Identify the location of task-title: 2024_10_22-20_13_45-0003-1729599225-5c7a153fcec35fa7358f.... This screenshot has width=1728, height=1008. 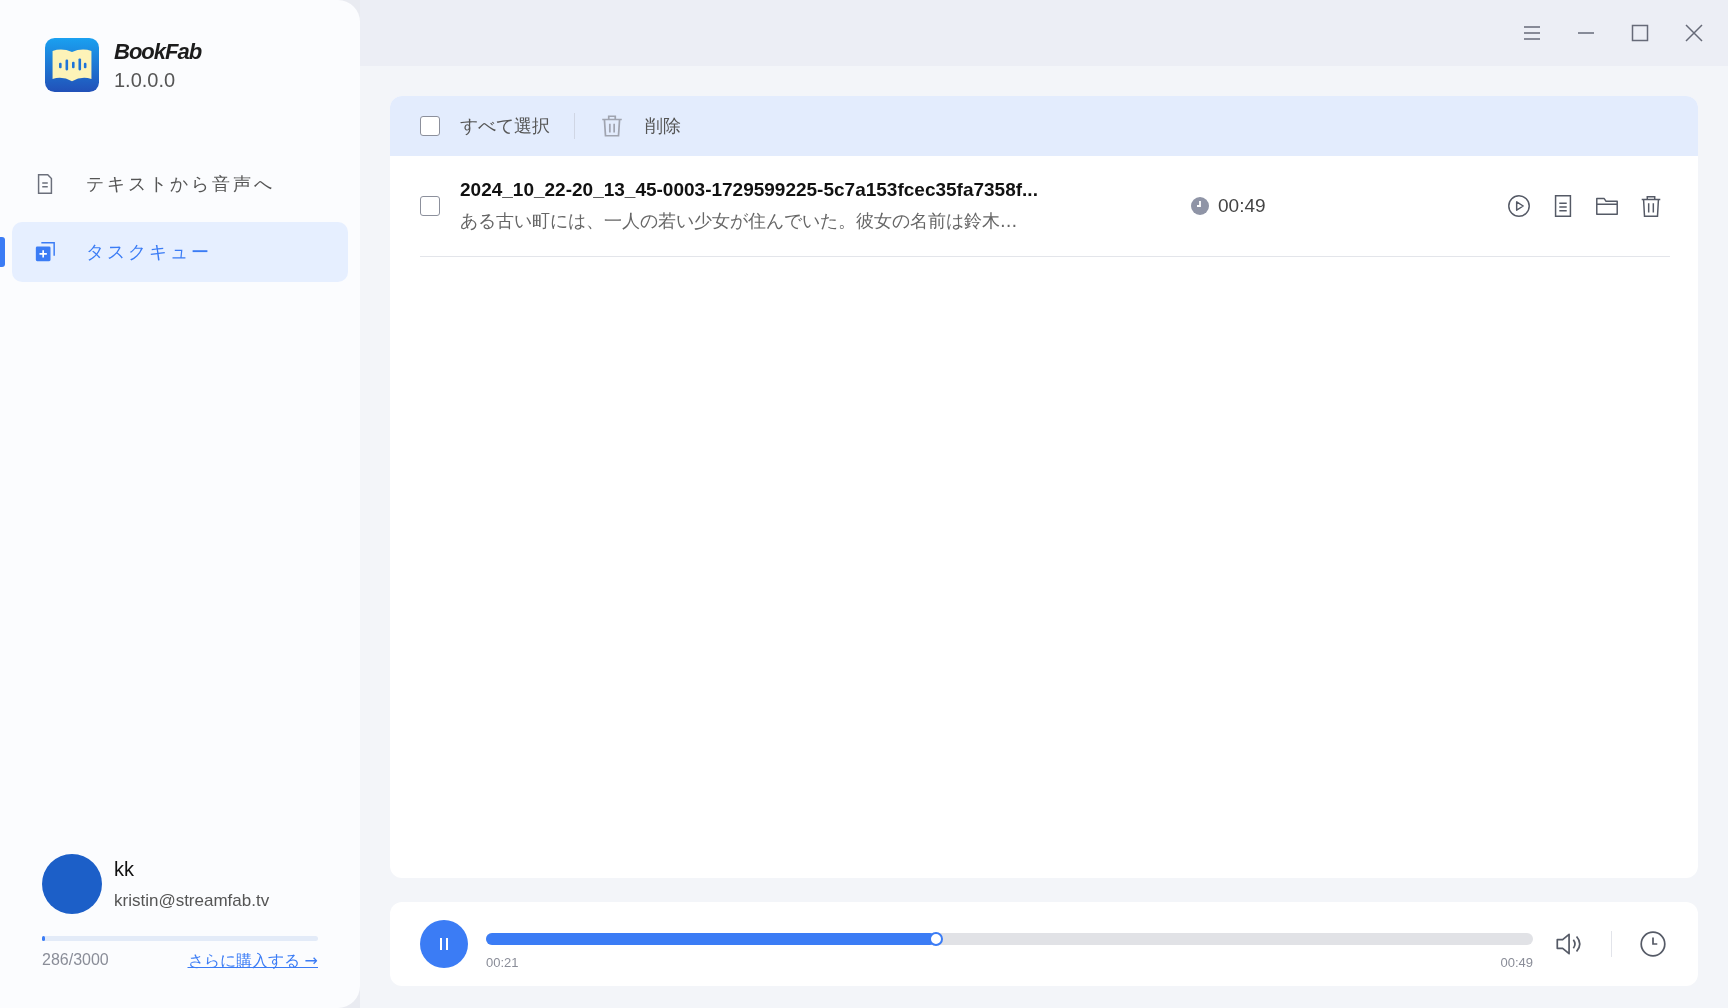
(749, 190).